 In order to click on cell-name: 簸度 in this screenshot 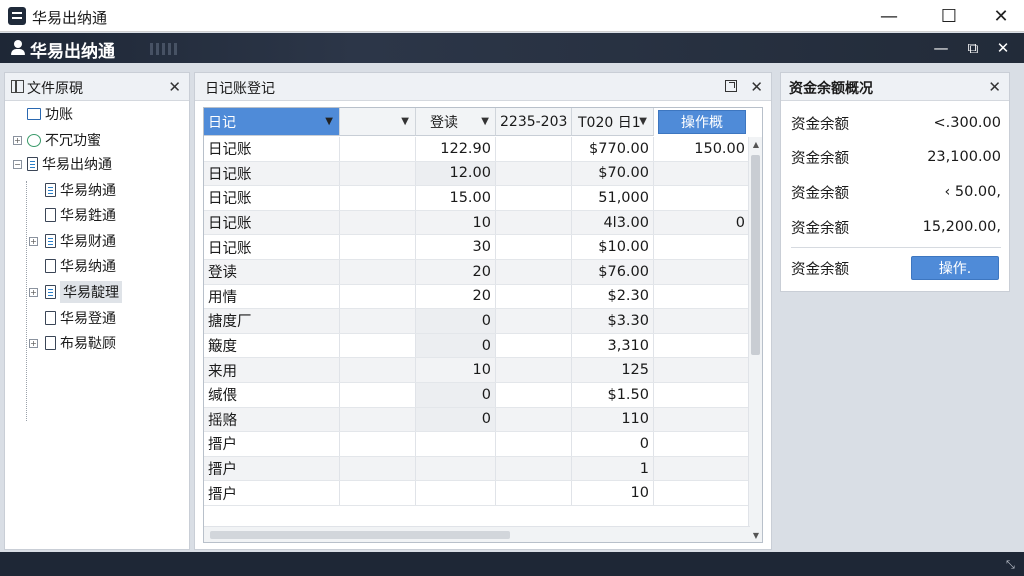, I will do `click(272, 345)`.